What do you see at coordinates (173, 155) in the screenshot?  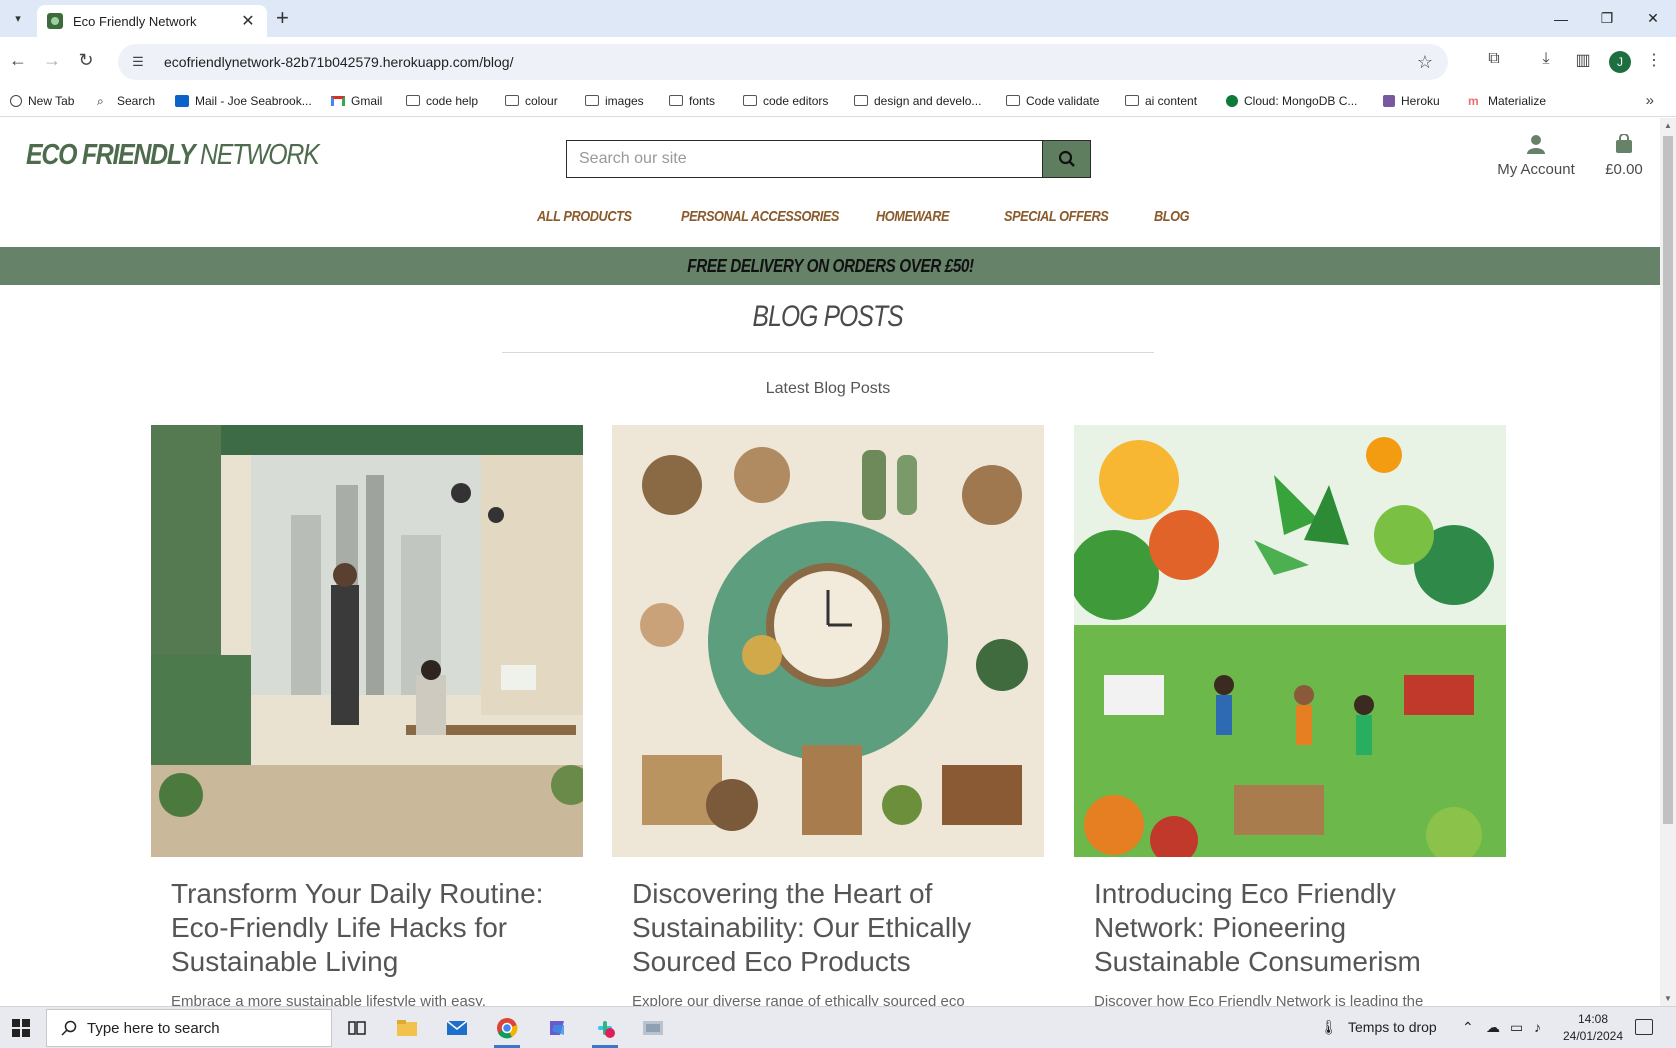 I see `site-logo: ECO FRIENDLY NETWORK` at bounding box center [173, 155].